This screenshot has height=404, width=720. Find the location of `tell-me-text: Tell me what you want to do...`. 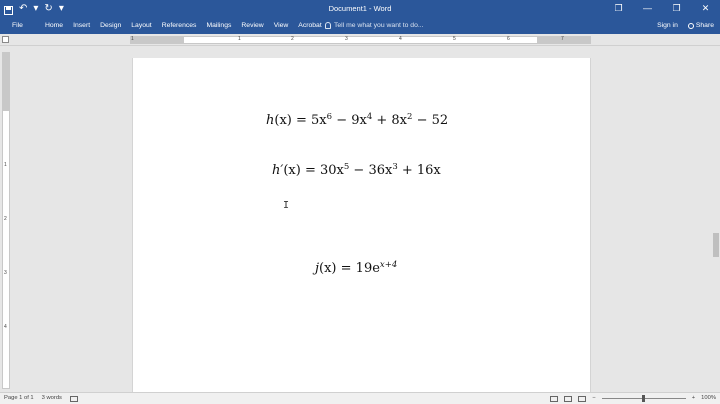

tell-me-text: Tell me what you want to do... is located at coordinates (379, 25).